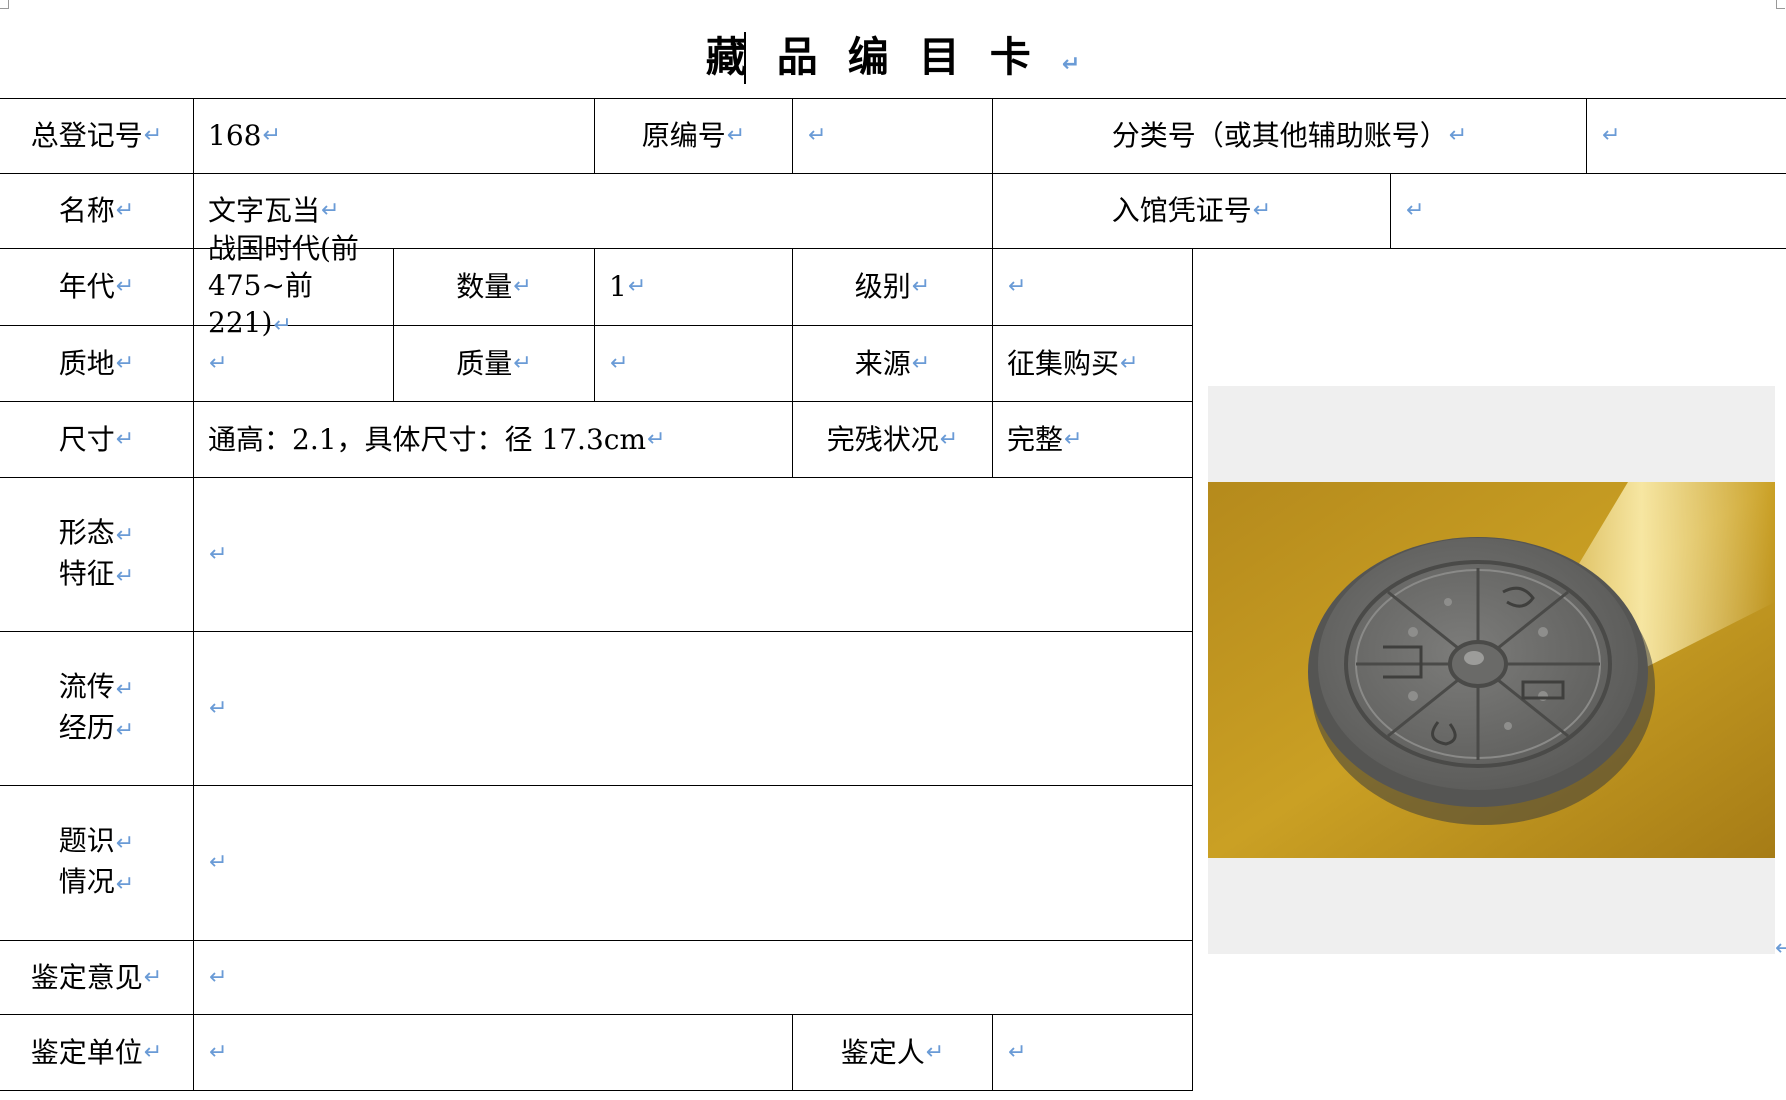  What do you see at coordinates (494, 287) in the screenshot?
I see `label-shuliang: 数量 ↵` at bounding box center [494, 287].